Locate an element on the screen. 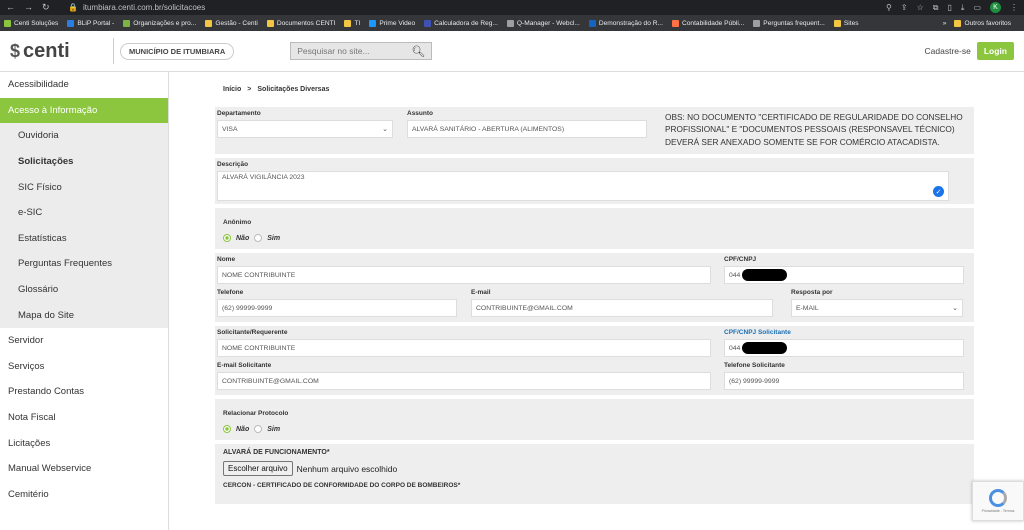 The height and width of the screenshot is (530, 1024). descricao-label: Descrição is located at coordinates (233, 165).